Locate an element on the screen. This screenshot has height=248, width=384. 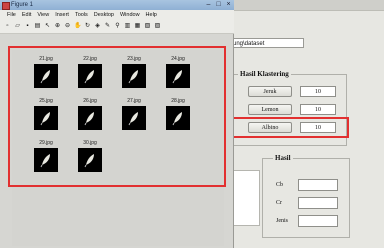
hasil-title: Hasil is located at coordinates (283, 158).